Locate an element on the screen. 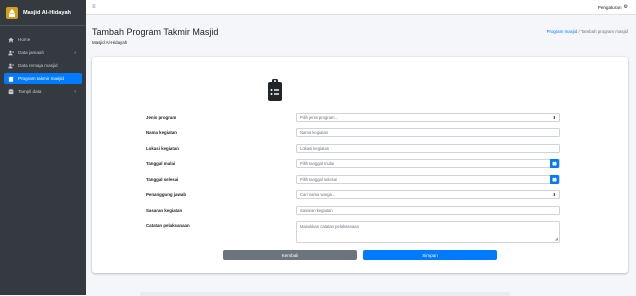  jenis-program-label: Jenis program is located at coordinates (161, 117).